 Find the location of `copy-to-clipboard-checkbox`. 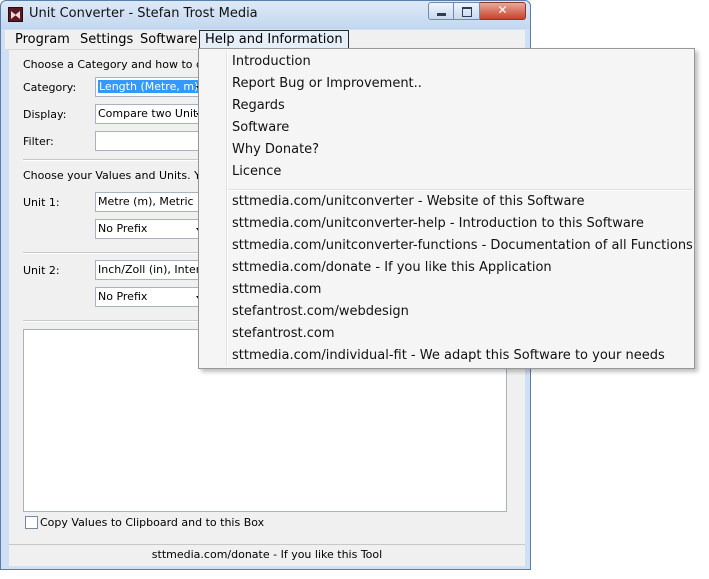

copy-to-clipboard-checkbox is located at coordinates (31, 522).